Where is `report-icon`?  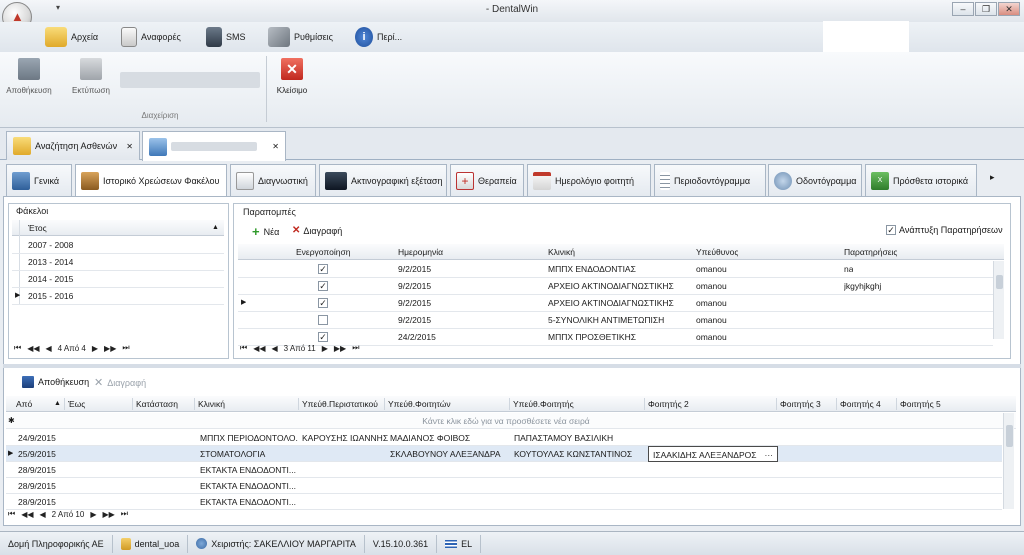 report-icon is located at coordinates (129, 37).